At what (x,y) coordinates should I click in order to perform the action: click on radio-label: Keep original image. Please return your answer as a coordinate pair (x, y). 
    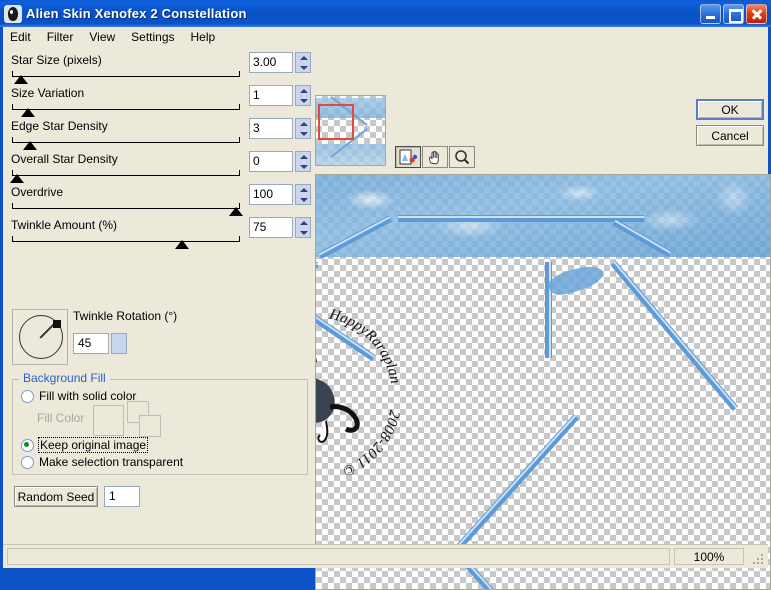
    Looking at the image, I should click on (93, 445).